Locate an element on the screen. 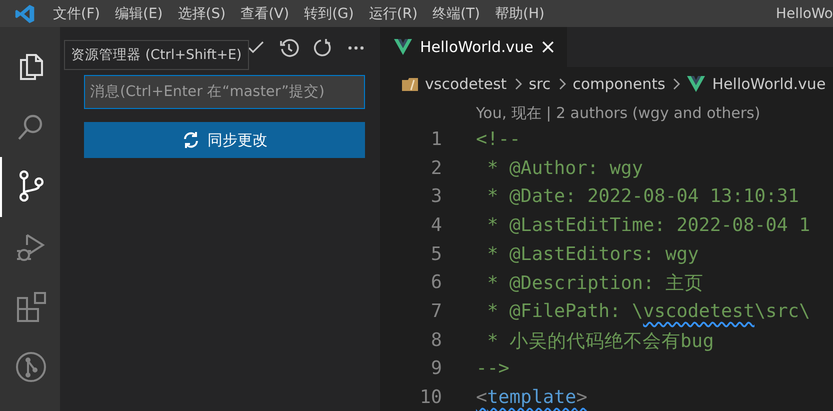 This screenshot has height=411, width=833. breadcrumb-item: vscodetest is located at coordinates (466, 84).